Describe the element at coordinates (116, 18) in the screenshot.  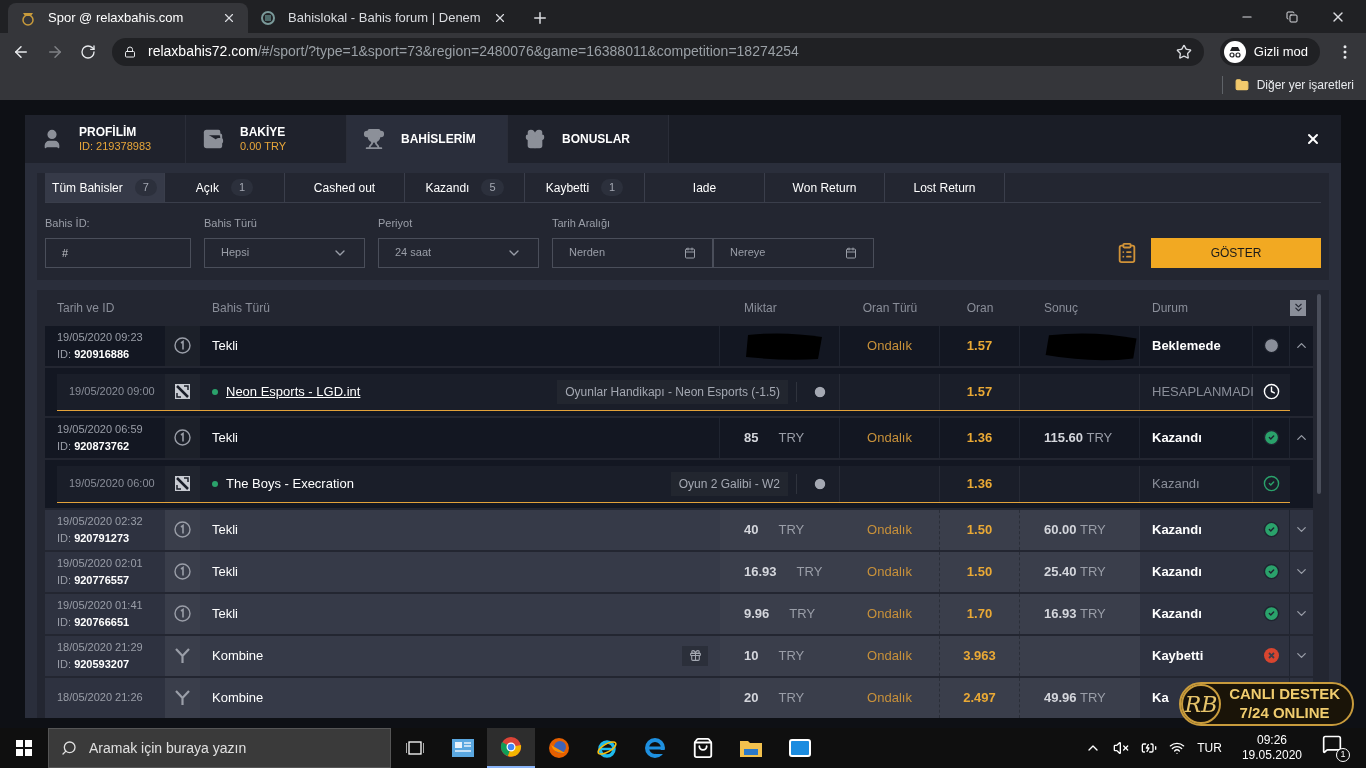
I see `tab-title: Spor @ relaxbahis.com` at that location.